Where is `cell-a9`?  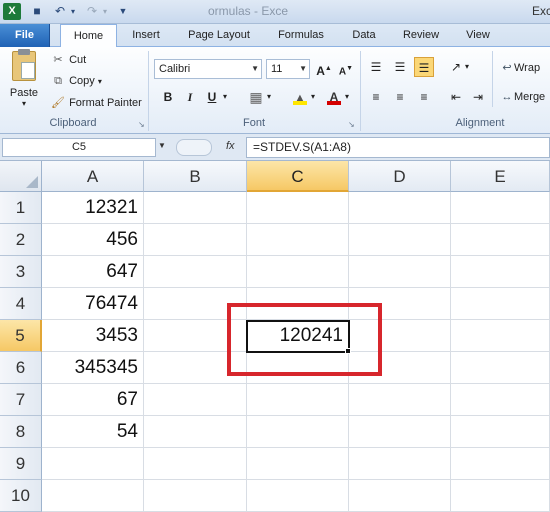 cell-a9 is located at coordinates (93, 464).